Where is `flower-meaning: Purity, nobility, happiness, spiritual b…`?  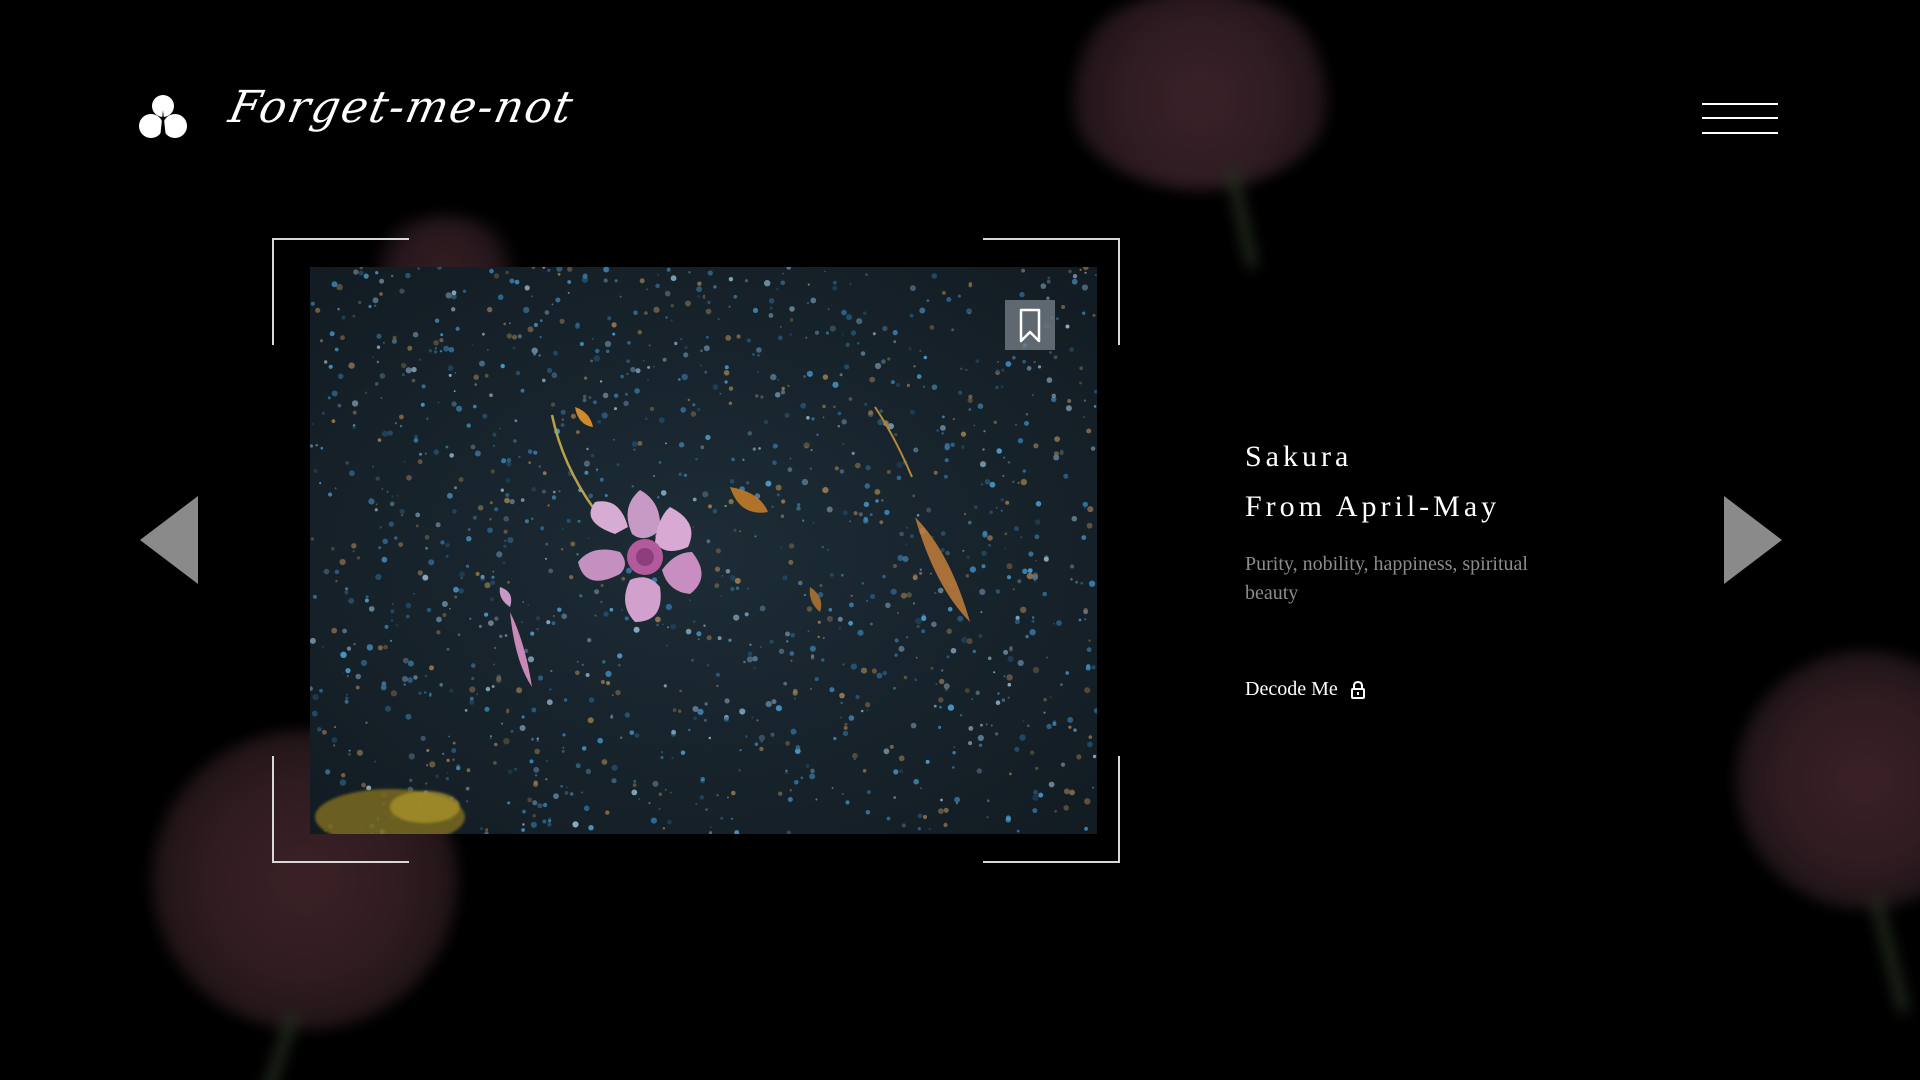
flower-meaning: Purity, nobility, happiness, spiritual b… is located at coordinates (1386, 578).